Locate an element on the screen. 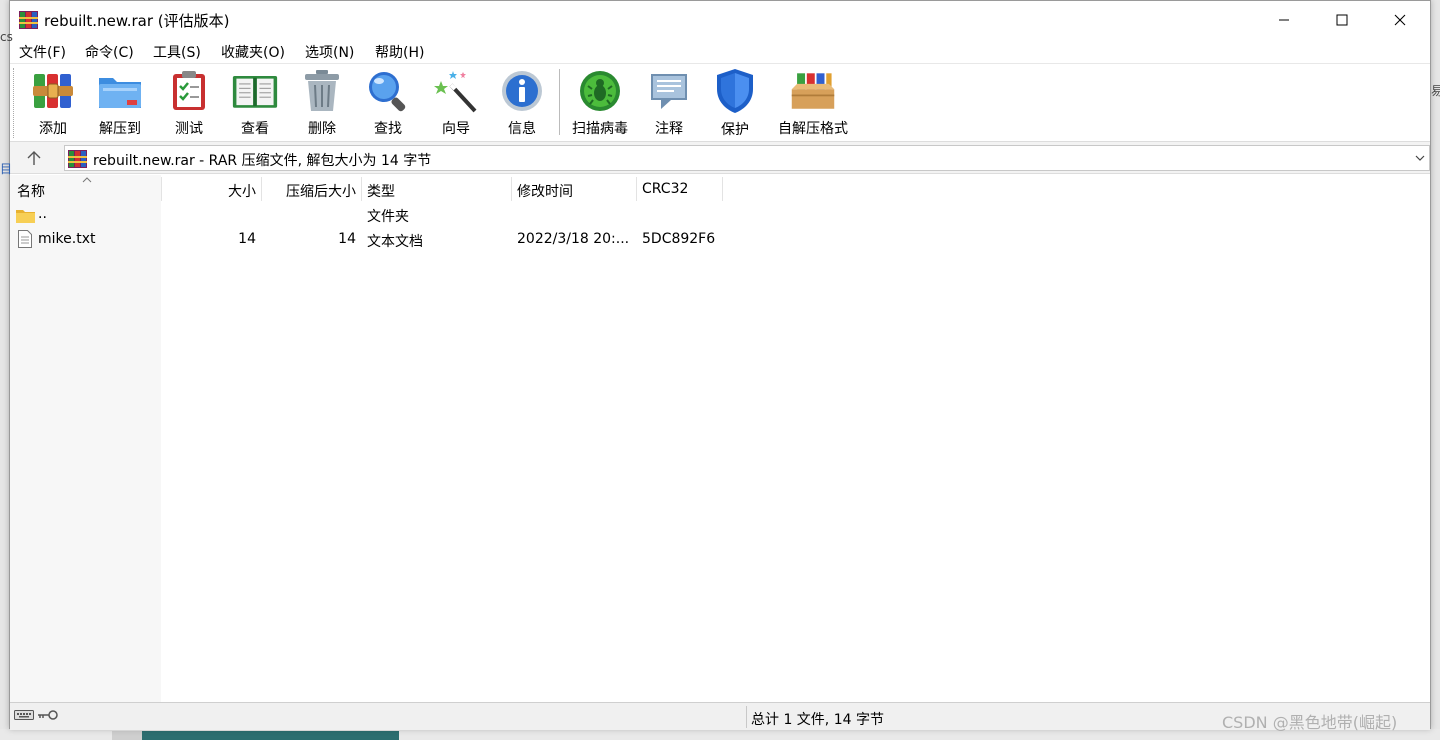 This screenshot has width=1440, height=740. virus-scan-button: 扫描病毒 is located at coordinates (600, 103).